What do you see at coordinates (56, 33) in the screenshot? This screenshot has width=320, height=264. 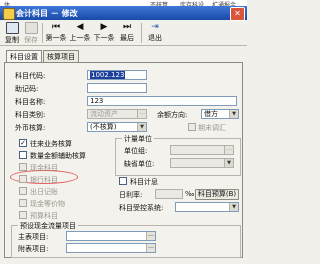 I see `first-record-button: ⏮ 第一条` at bounding box center [56, 33].